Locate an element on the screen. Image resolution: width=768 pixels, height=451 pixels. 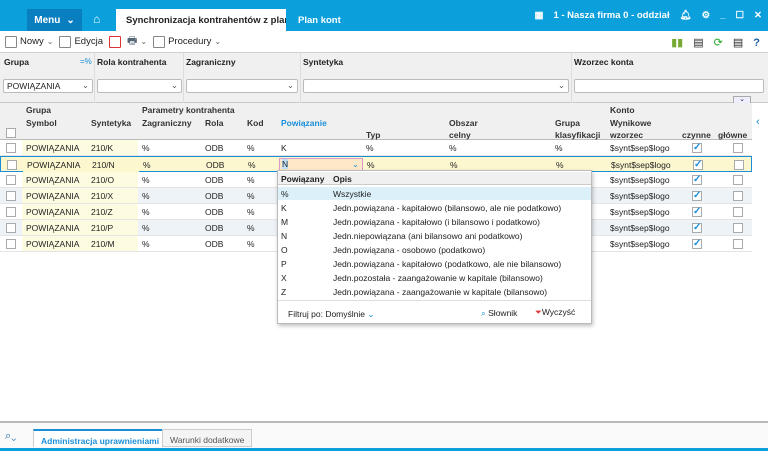
table-row: POWIĄZANIA 210/K% ODB% K%%% $synt$sep$logo ✓ is located at coordinates (376, 148).